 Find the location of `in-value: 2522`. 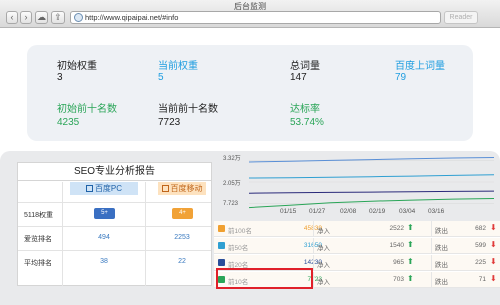

in-value: 2522 is located at coordinates (396, 228).